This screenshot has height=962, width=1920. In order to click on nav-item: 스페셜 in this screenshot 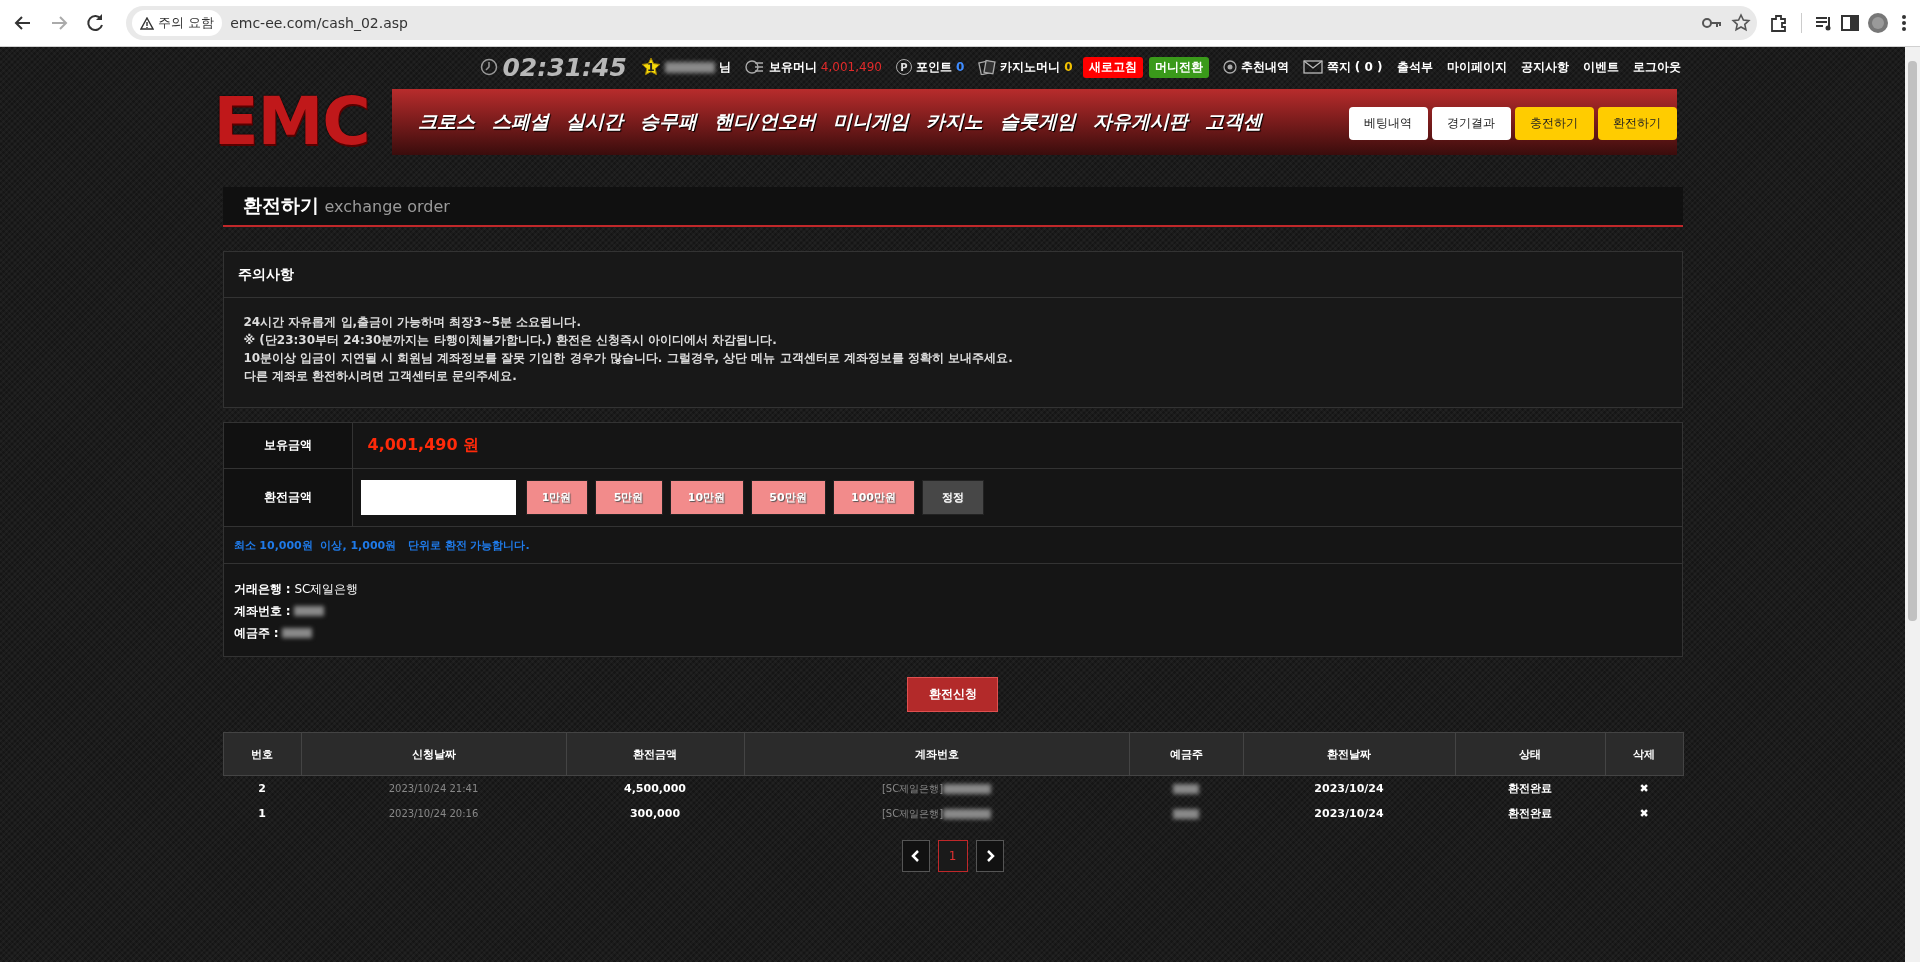, I will do `click(520, 122)`.